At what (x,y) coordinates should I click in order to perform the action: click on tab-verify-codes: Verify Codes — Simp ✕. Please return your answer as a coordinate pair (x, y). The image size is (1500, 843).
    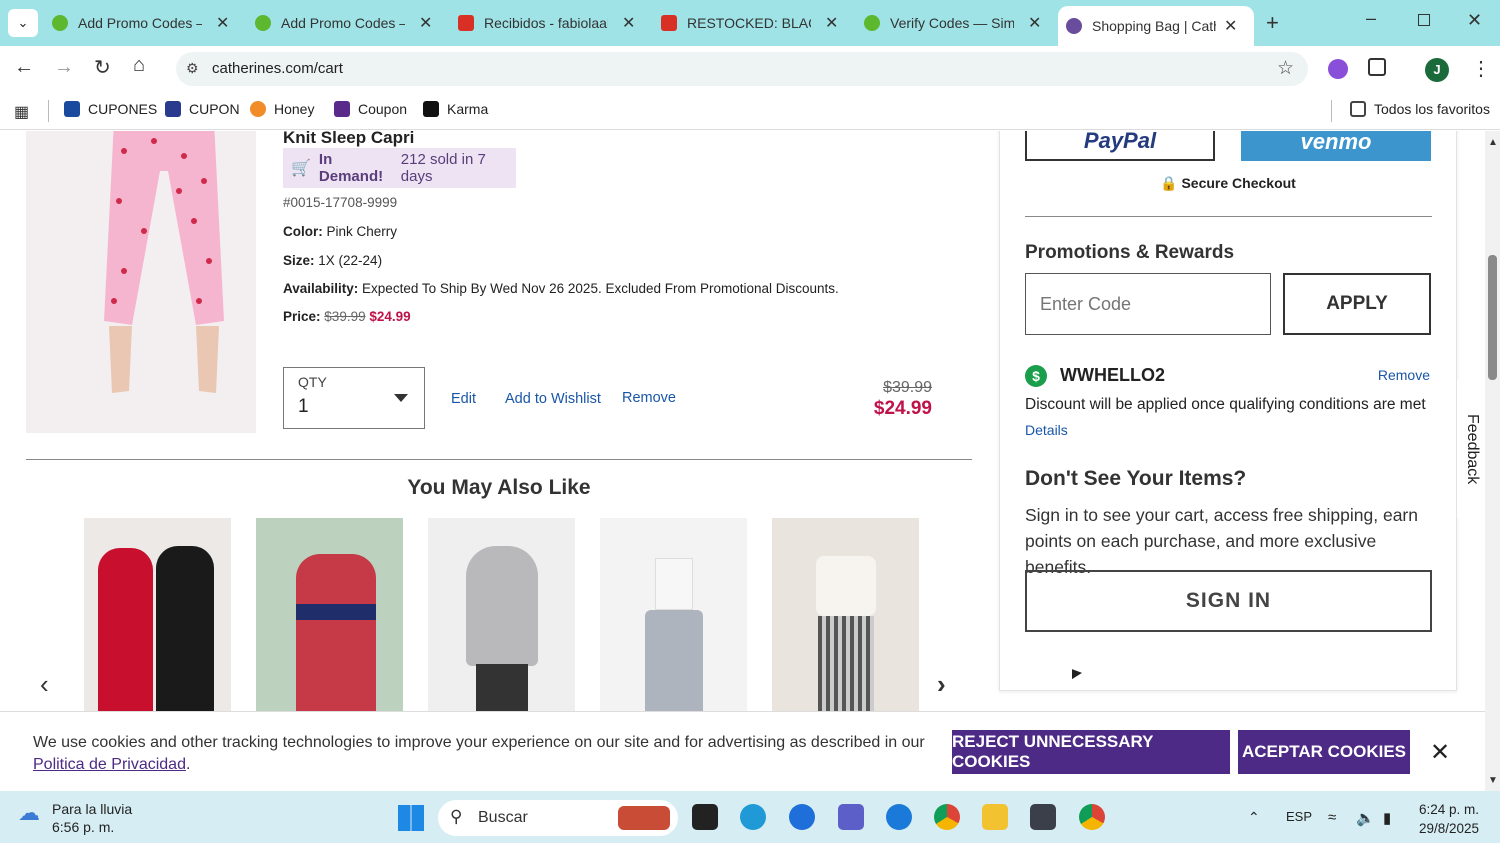
    Looking at the image, I should click on (952, 23).